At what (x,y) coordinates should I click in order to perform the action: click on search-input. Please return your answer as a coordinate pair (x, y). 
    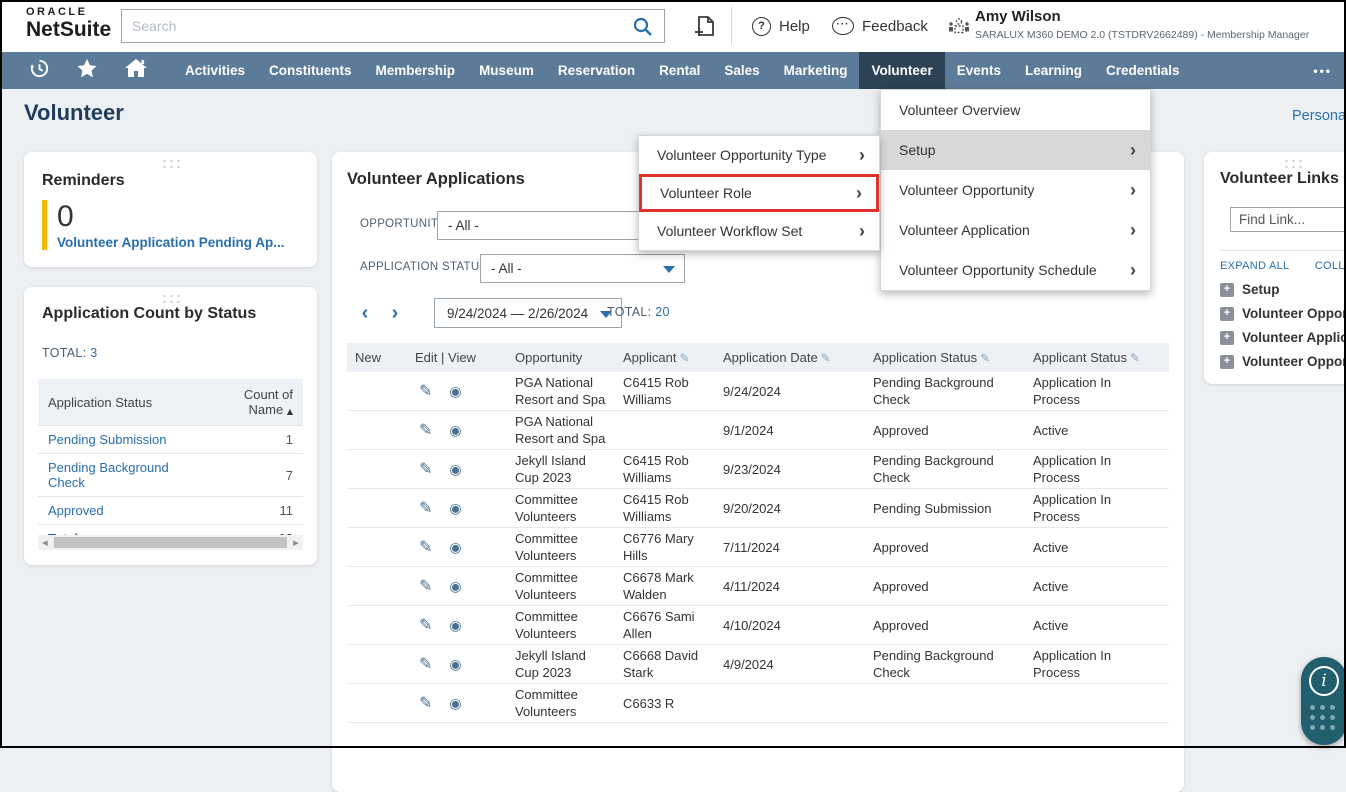
    Looking at the image, I should click on (393, 26).